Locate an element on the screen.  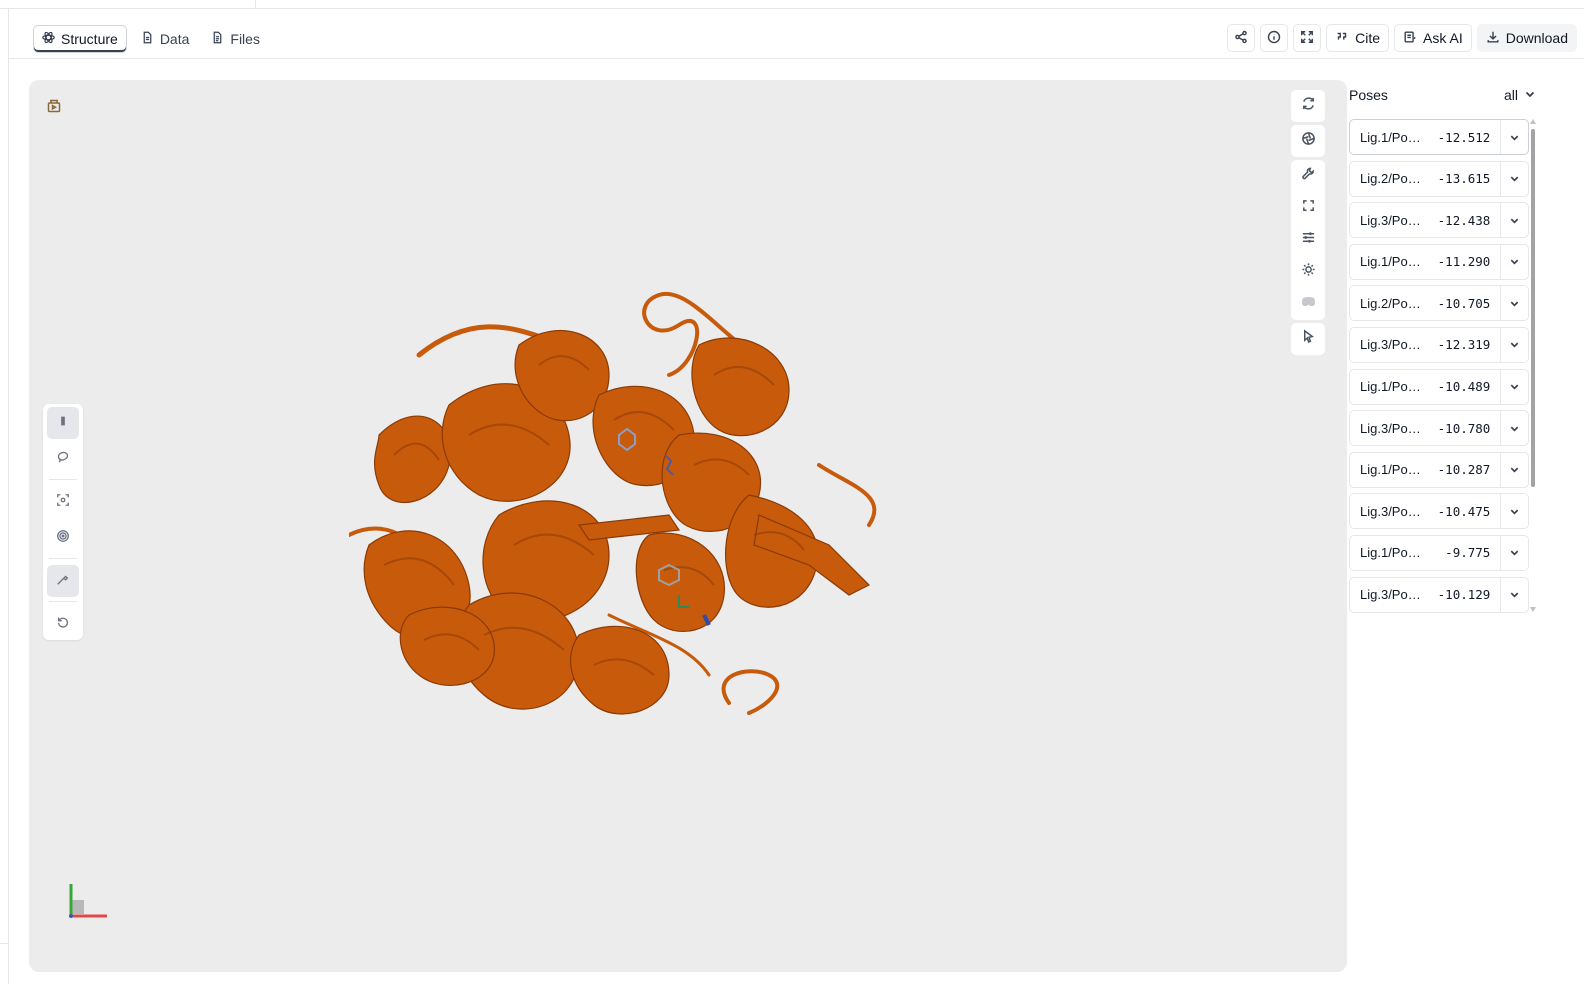
action-bar: Cite Ask AI Download is located at coordinates (1402, 38).